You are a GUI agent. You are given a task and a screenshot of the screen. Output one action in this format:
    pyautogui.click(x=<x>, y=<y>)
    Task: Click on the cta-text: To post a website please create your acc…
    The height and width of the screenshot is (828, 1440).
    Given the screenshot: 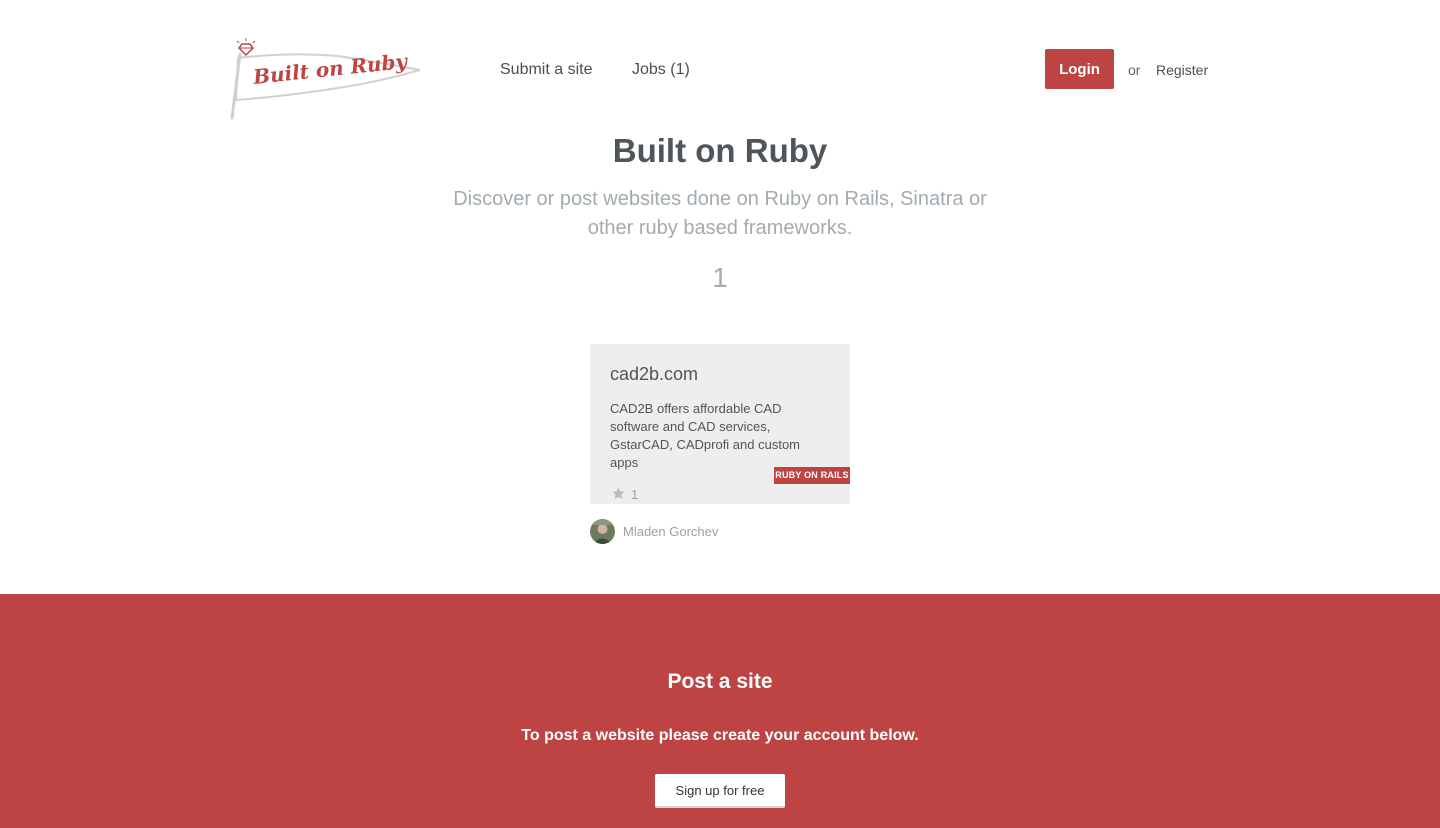 What is the action you would take?
    pyautogui.click(x=720, y=735)
    